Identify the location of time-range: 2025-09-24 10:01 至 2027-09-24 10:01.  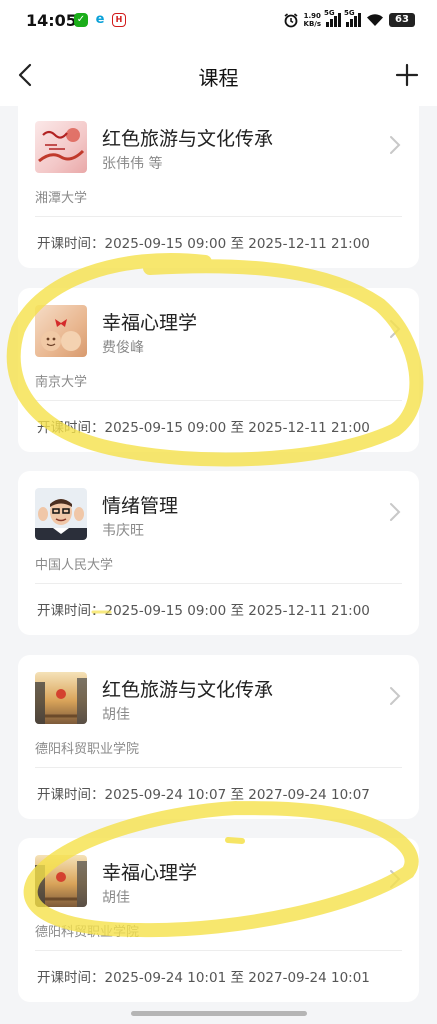
(237, 978).